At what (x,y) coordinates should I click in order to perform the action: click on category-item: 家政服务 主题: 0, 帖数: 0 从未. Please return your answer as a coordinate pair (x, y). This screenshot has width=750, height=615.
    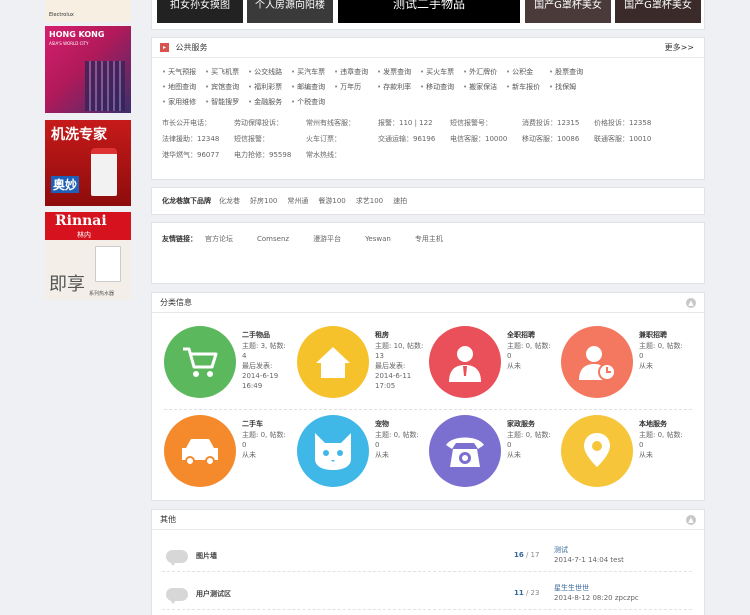
    Looking at the image, I should click on (494, 455).